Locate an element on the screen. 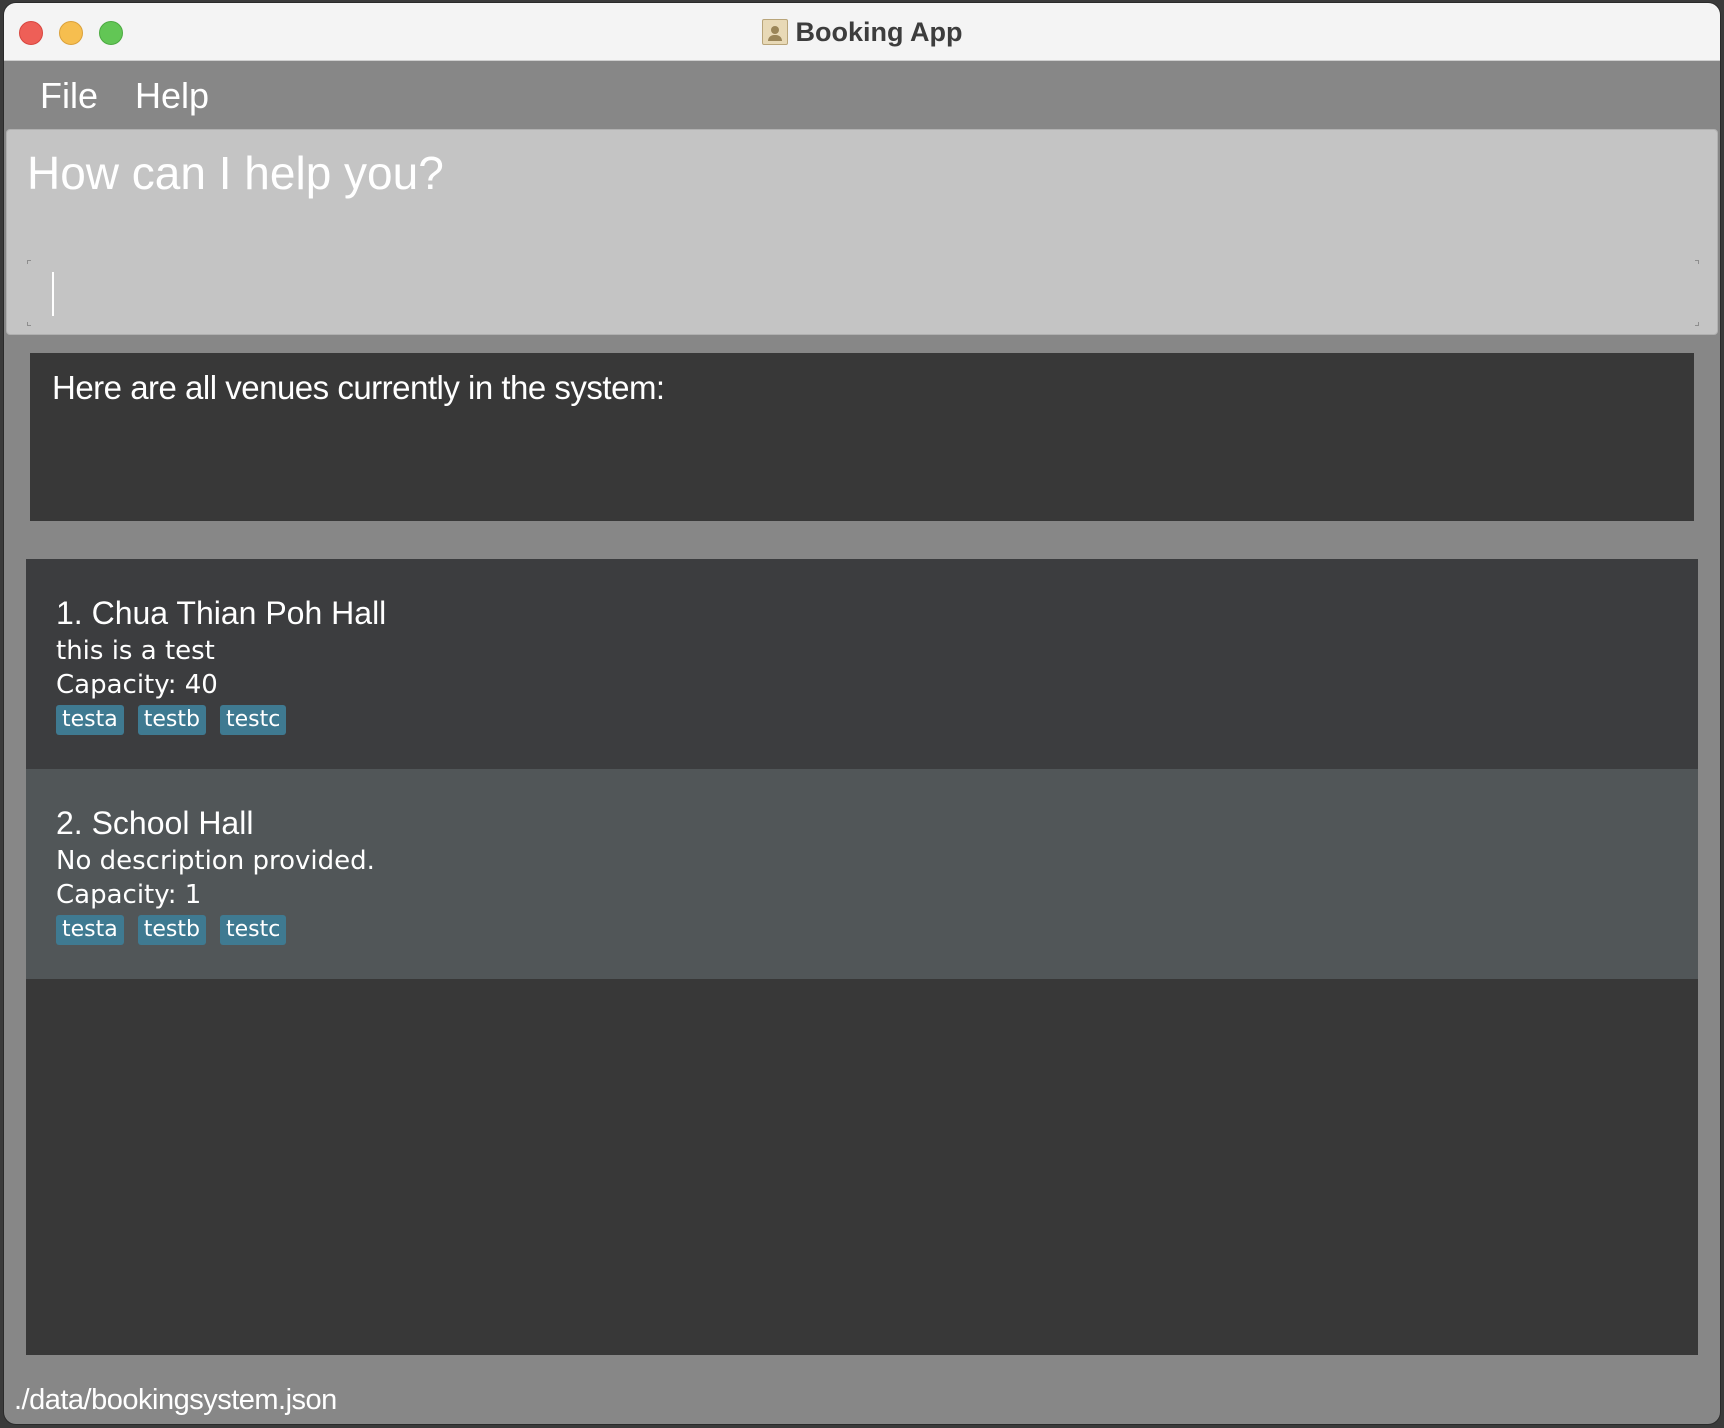 This screenshot has width=1724, height=1428. venue-capacity: Capacity: 1 is located at coordinates (129, 895).